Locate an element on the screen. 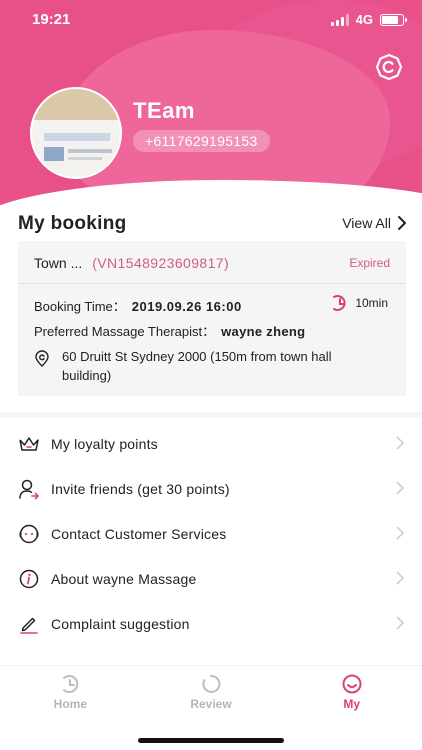  menu-item-customer-services: Contact Customer Services is located at coordinates (211, 533).